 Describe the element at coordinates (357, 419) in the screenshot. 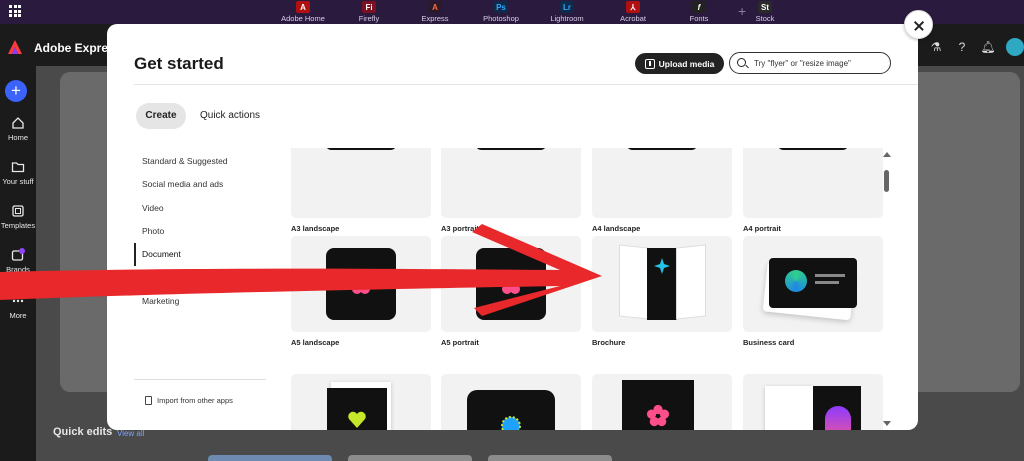

I see `heart-icon` at that location.